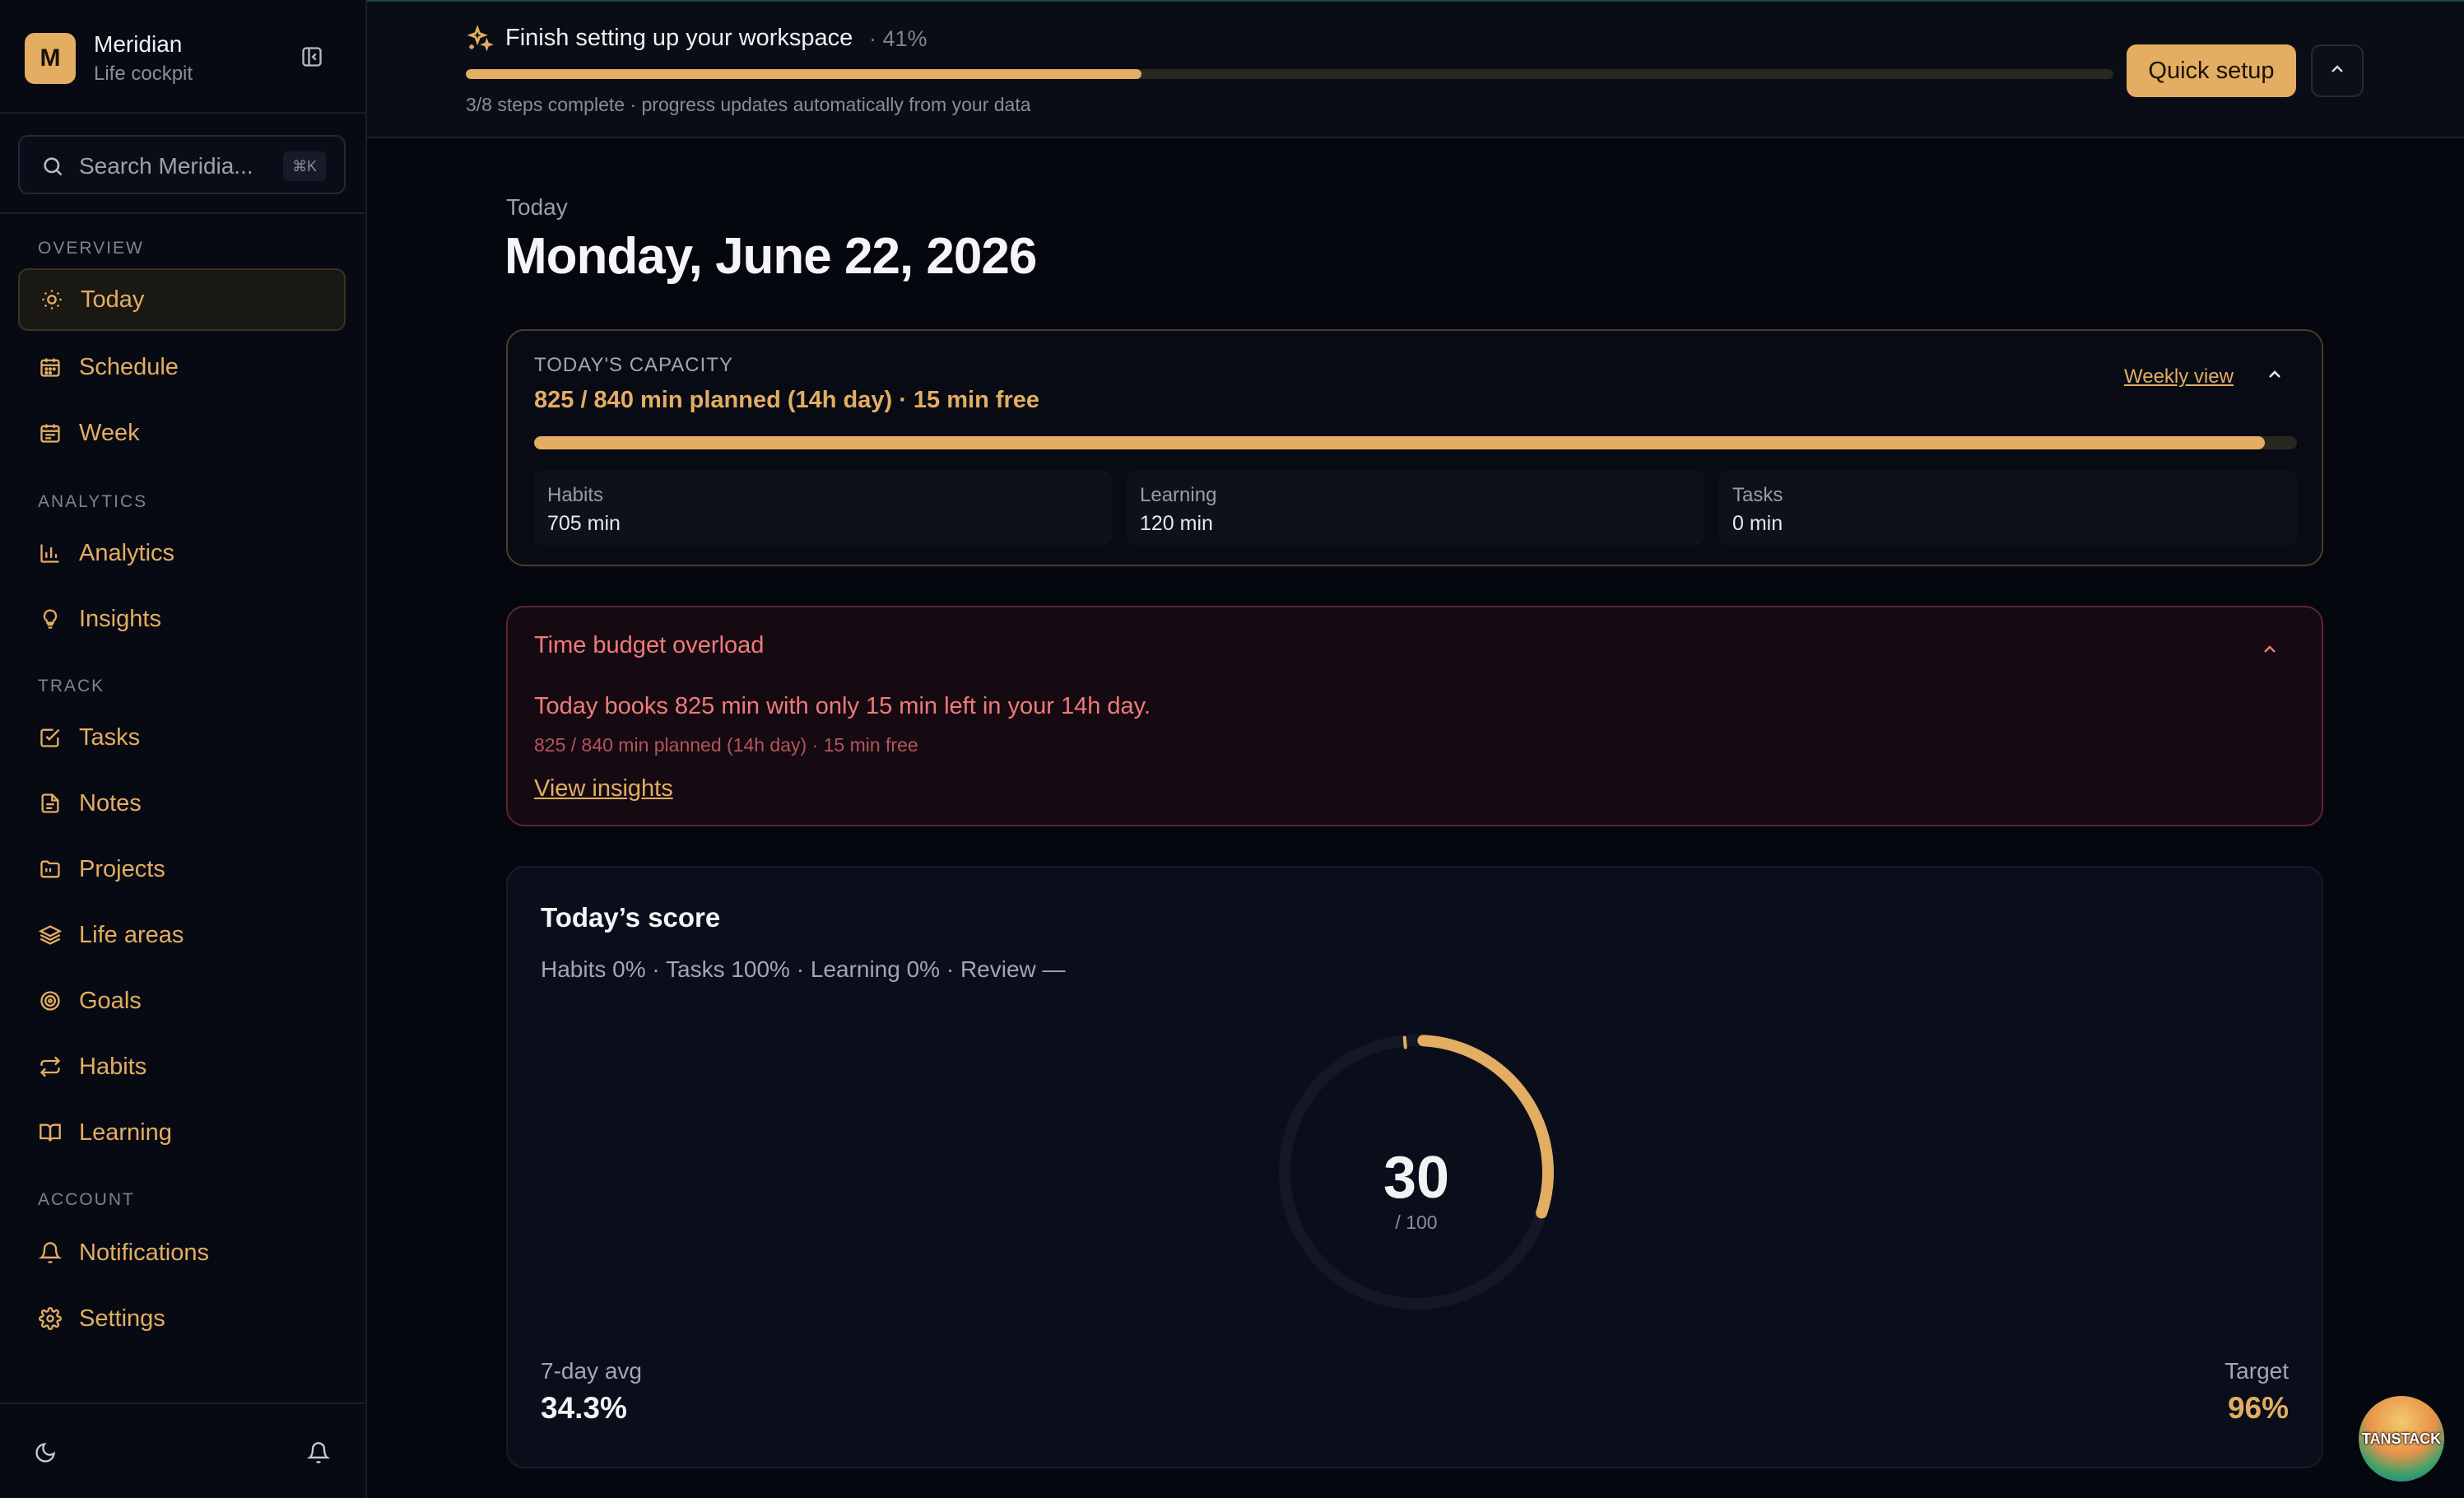 The image size is (2464, 1498). What do you see at coordinates (603, 788) in the screenshot?
I see `view-insights-link: View insights` at bounding box center [603, 788].